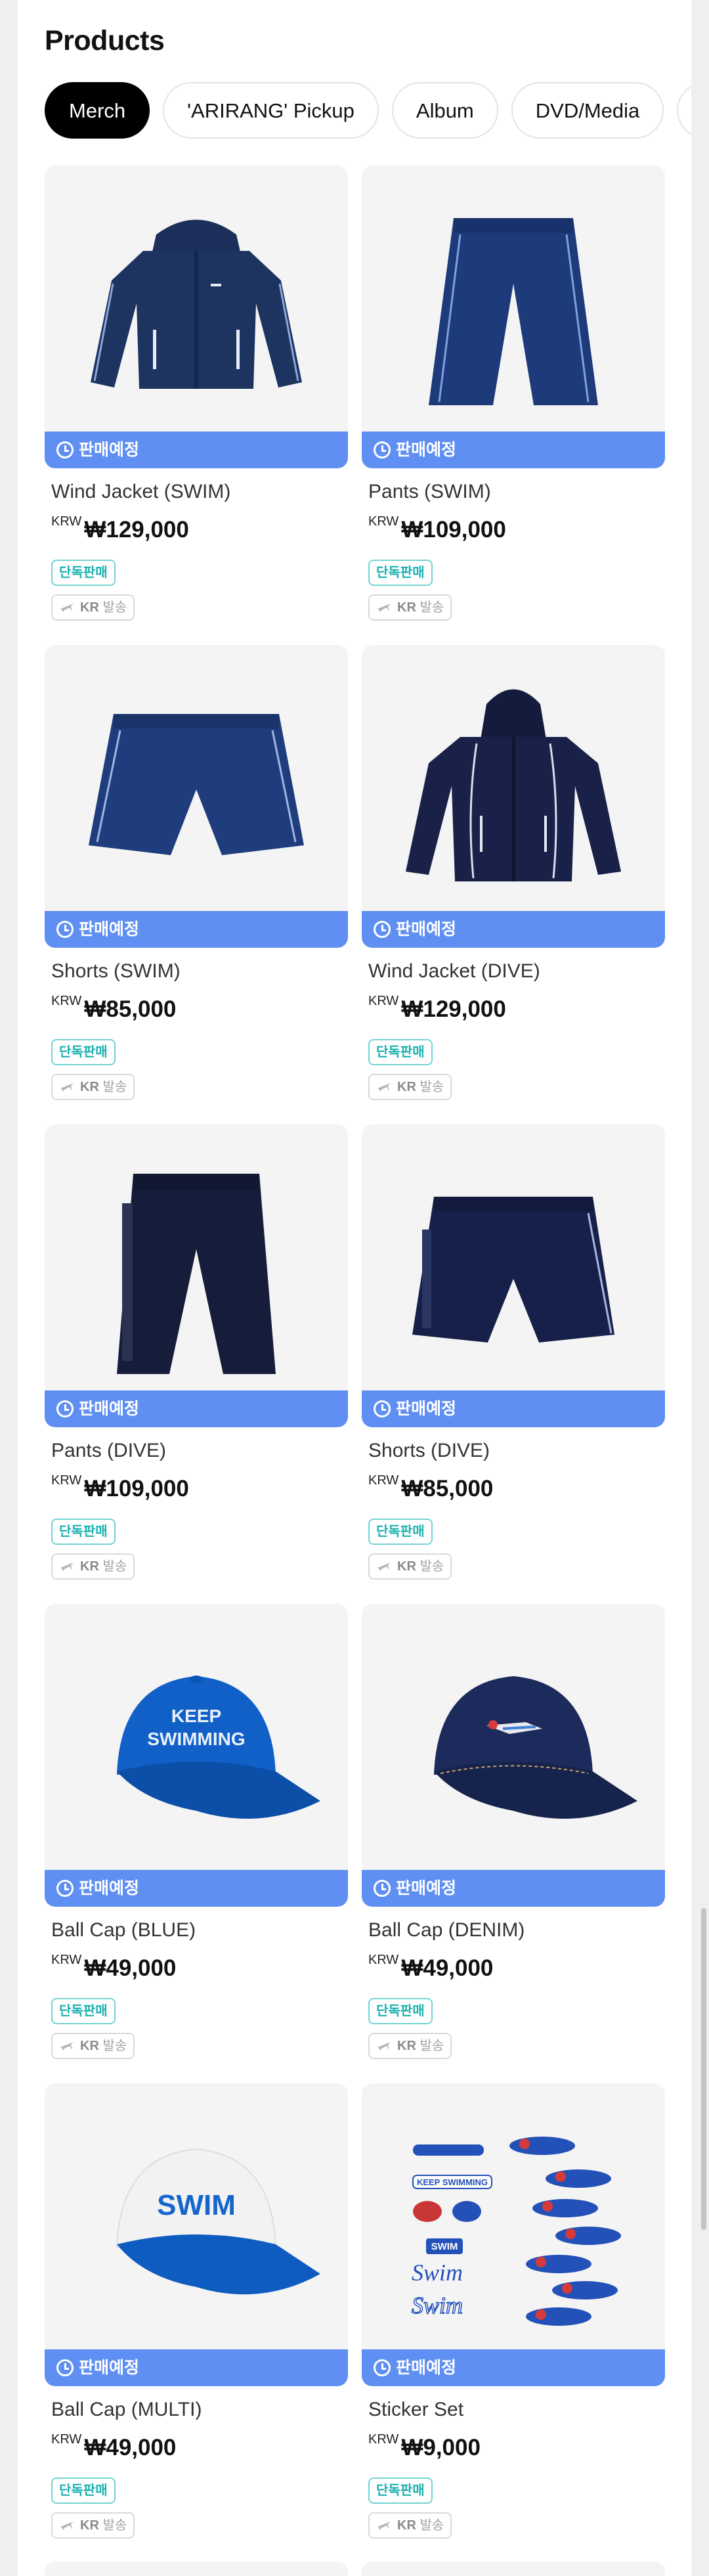 The image size is (709, 2576). Describe the element at coordinates (429, 492) in the screenshot. I see `product-name: Pants (SWIM)` at that location.